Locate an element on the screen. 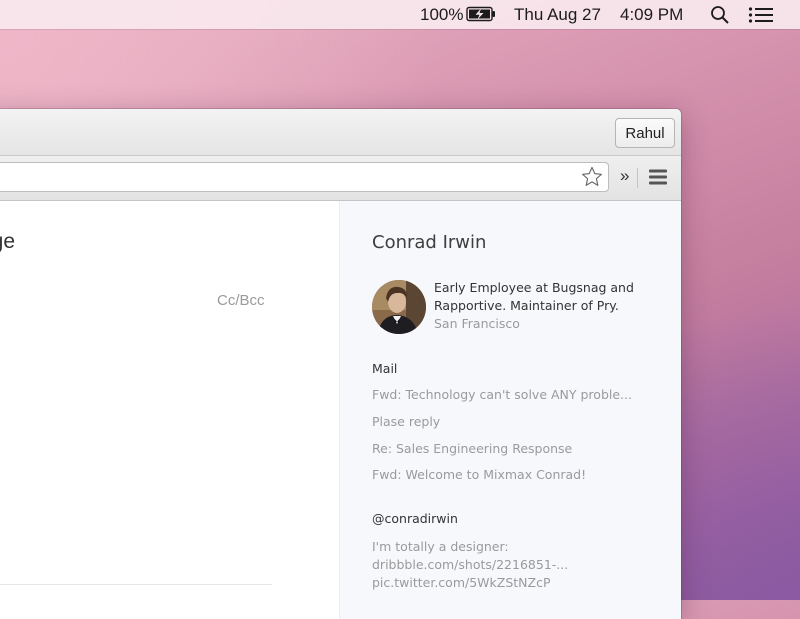 Image resolution: width=800 pixels, height=619 pixels. address-bar is located at coordinates (304, 177).